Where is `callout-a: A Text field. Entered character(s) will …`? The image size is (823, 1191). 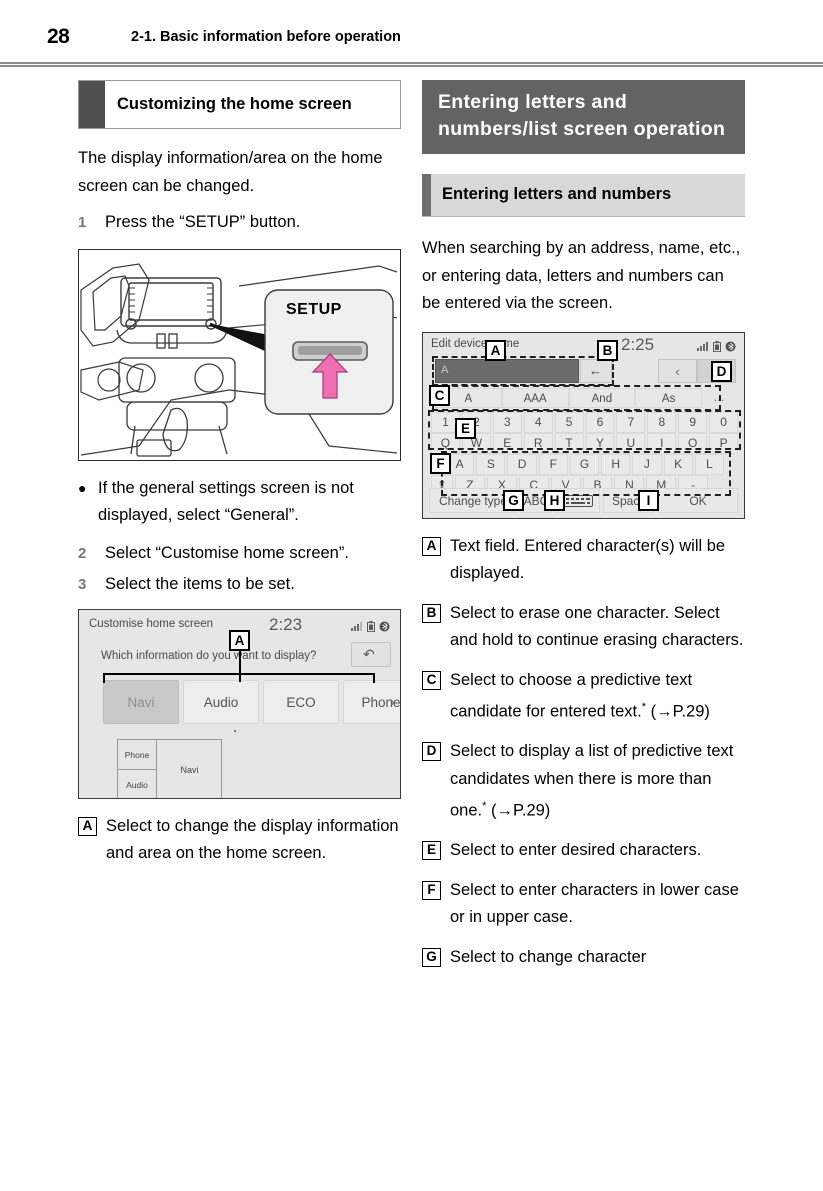
callout-a: A Text field. Entered character(s) will … is located at coordinates (583, 560).